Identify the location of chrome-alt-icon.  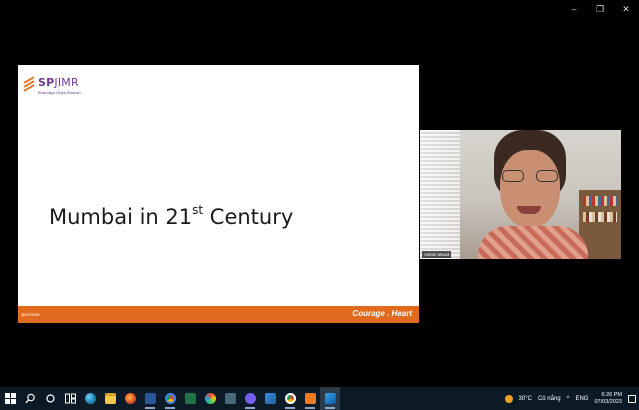
(290, 398).